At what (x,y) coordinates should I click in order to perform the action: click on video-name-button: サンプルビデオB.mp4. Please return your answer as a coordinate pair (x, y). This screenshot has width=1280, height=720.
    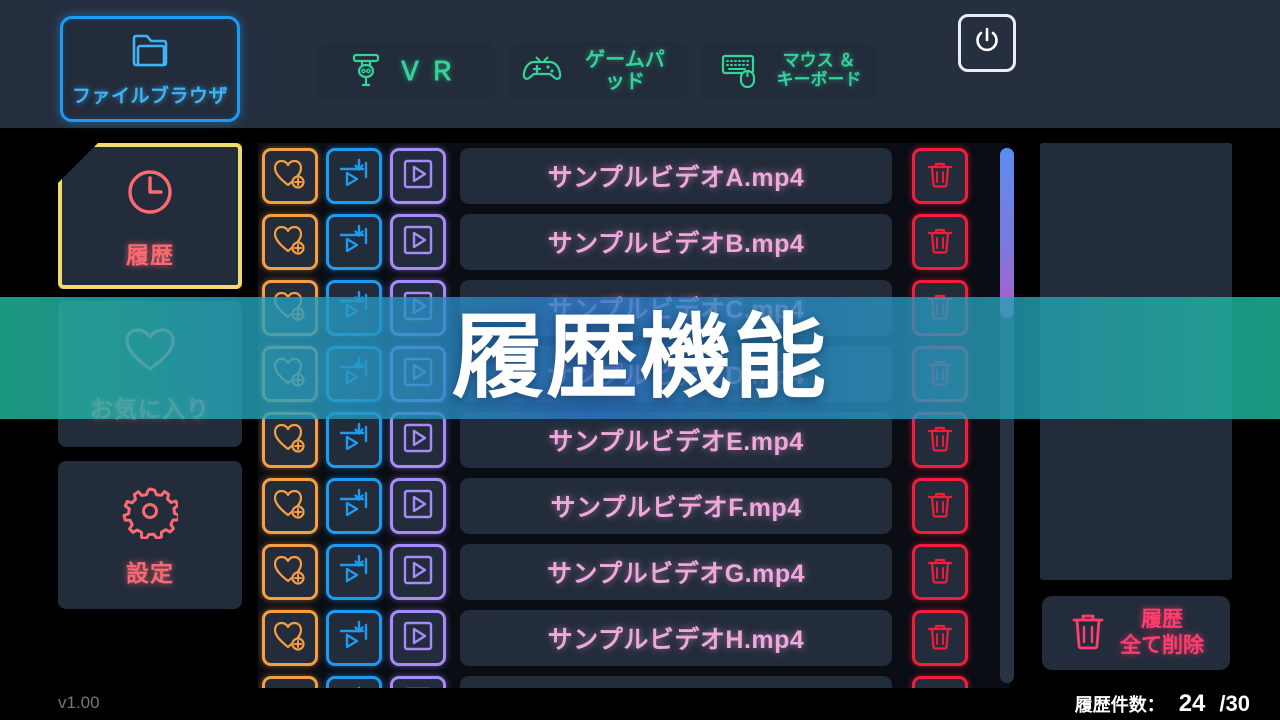
    Looking at the image, I should click on (676, 242).